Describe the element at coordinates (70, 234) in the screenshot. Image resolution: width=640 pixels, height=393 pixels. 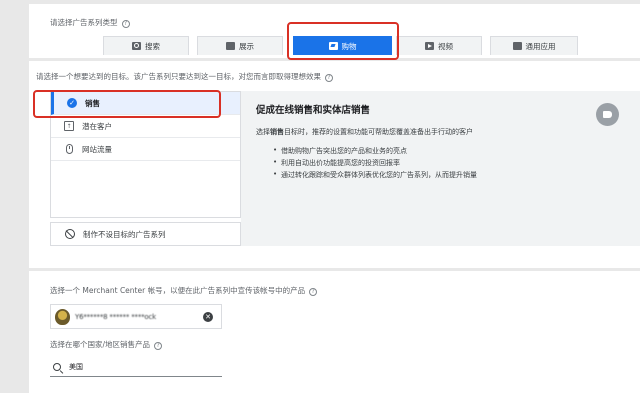
I see `block-icon` at that location.